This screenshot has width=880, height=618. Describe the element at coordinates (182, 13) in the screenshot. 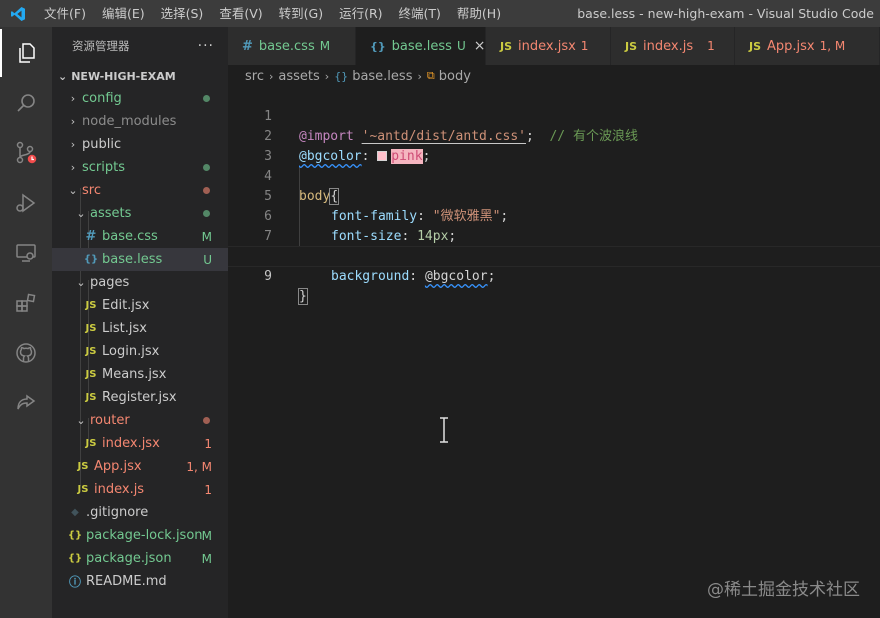

I see `menu-selection: 选择(S)` at that location.